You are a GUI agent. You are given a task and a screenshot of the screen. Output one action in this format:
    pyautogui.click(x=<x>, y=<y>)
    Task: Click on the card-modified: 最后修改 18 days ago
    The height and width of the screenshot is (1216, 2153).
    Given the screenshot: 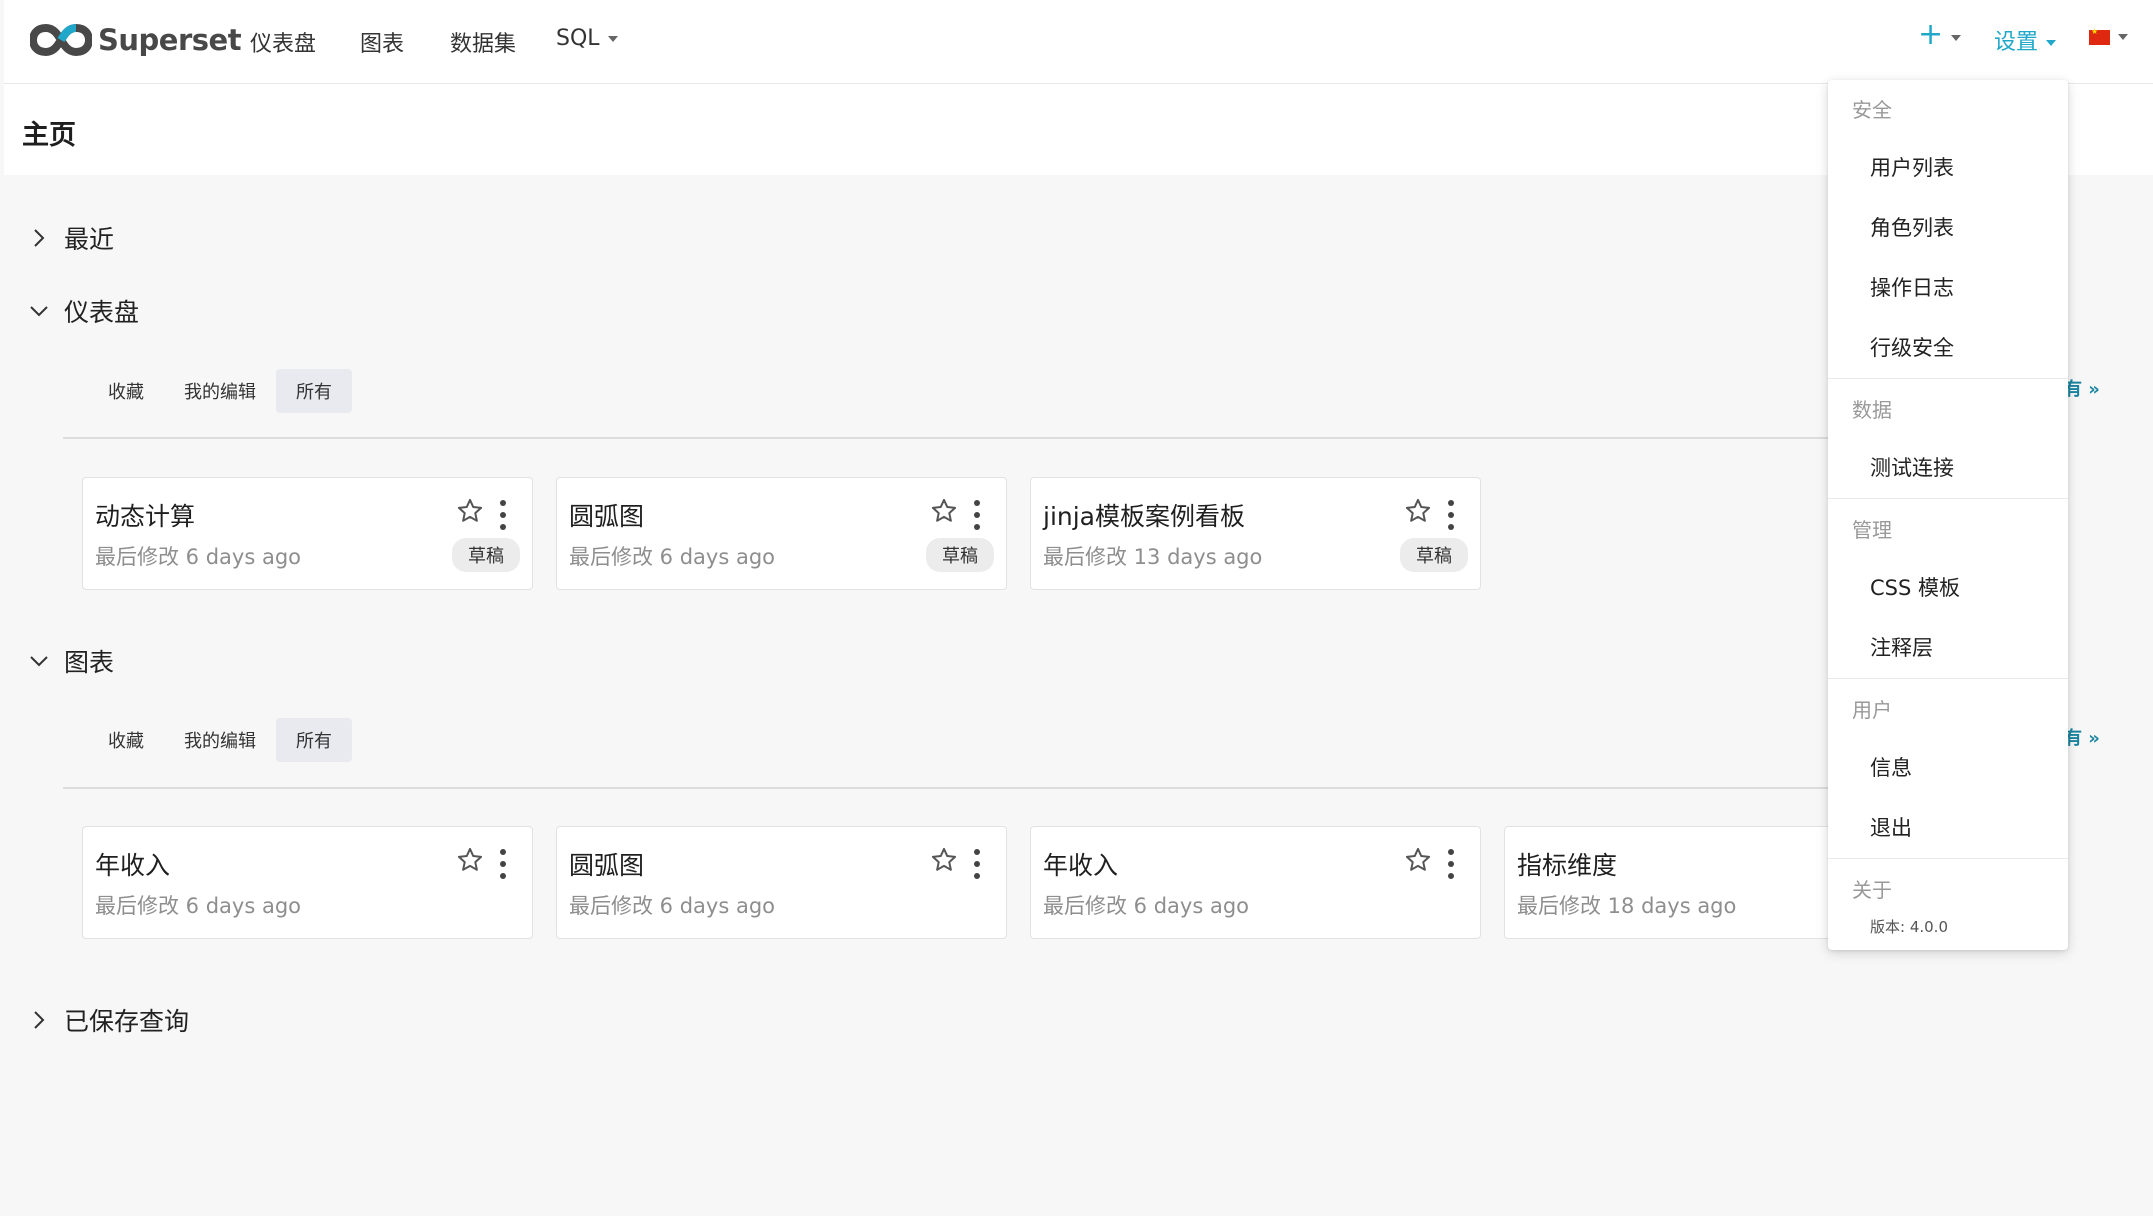 What is the action you would take?
    pyautogui.click(x=1627, y=906)
    